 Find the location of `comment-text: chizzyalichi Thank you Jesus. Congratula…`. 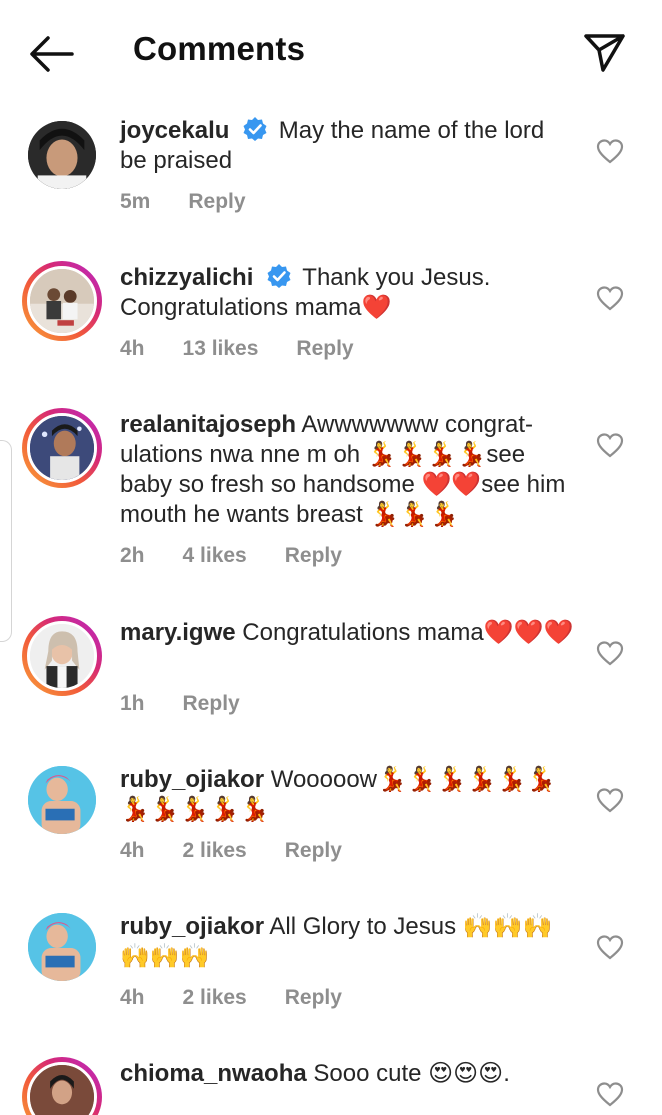

comment-text: chizzyalichi Thank you Jesus. Congratula… is located at coordinates (347, 293).